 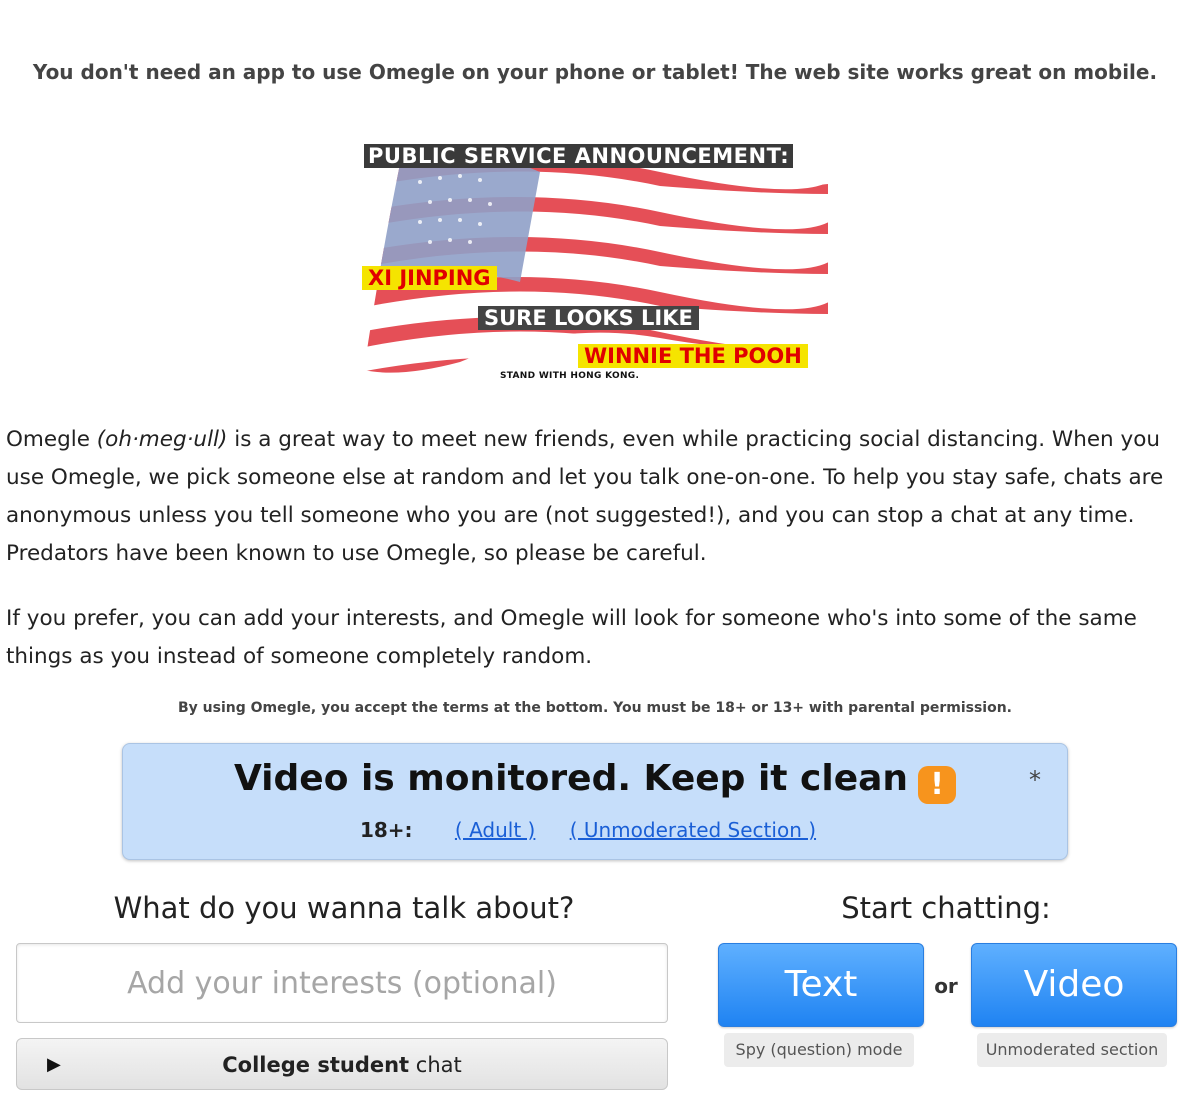 What do you see at coordinates (588, 318) in the screenshot?
I see `psa-line-sure-looks-like: SURE LOOKS LIKE` at bounding box center [588, 318].